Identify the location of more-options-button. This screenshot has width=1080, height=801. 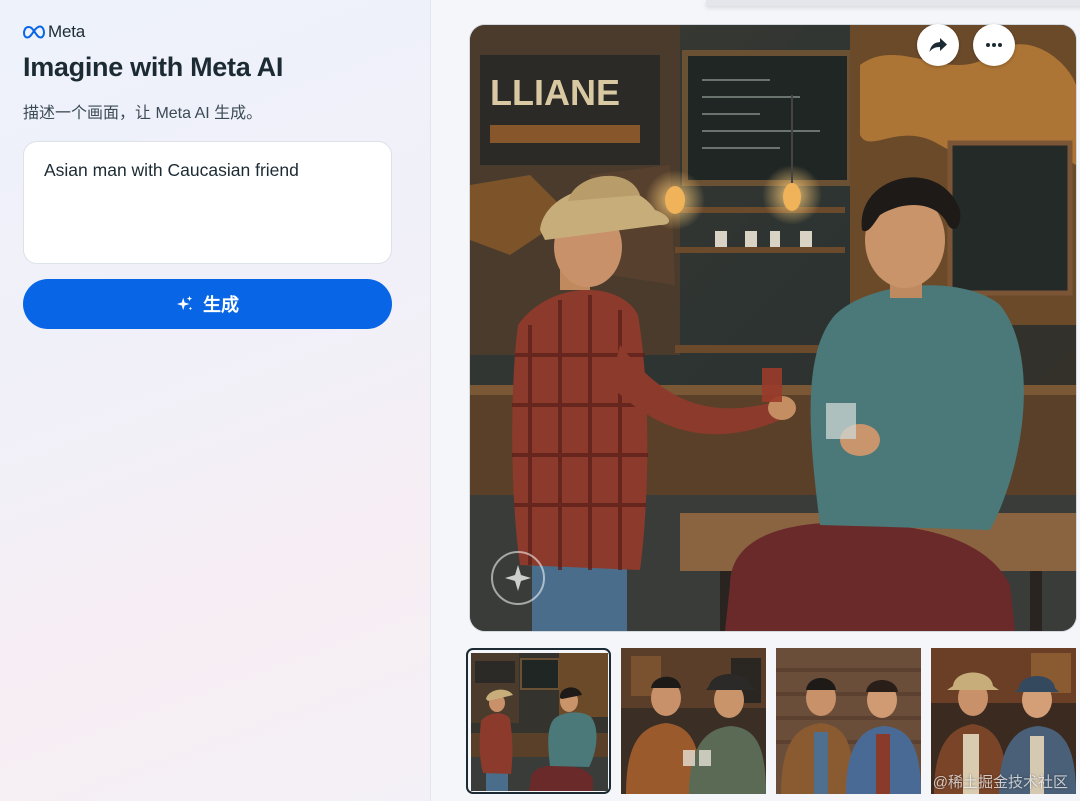
(994, 45).